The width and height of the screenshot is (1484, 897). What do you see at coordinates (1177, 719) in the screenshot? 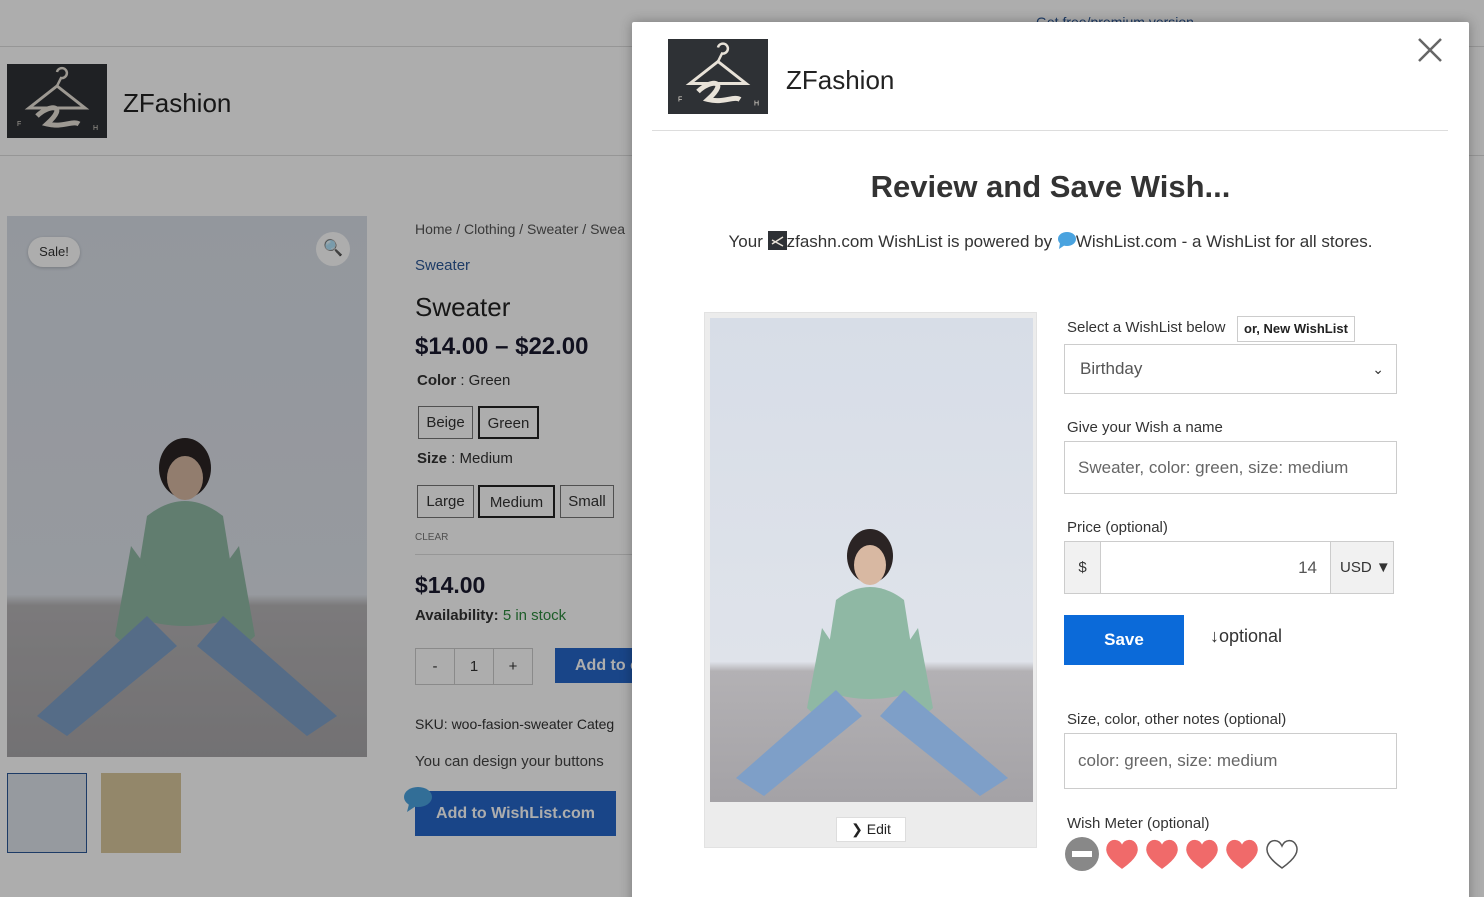
I see `notes-label: Size, color, other notes (optional)` at bounding box center [1177, 719].